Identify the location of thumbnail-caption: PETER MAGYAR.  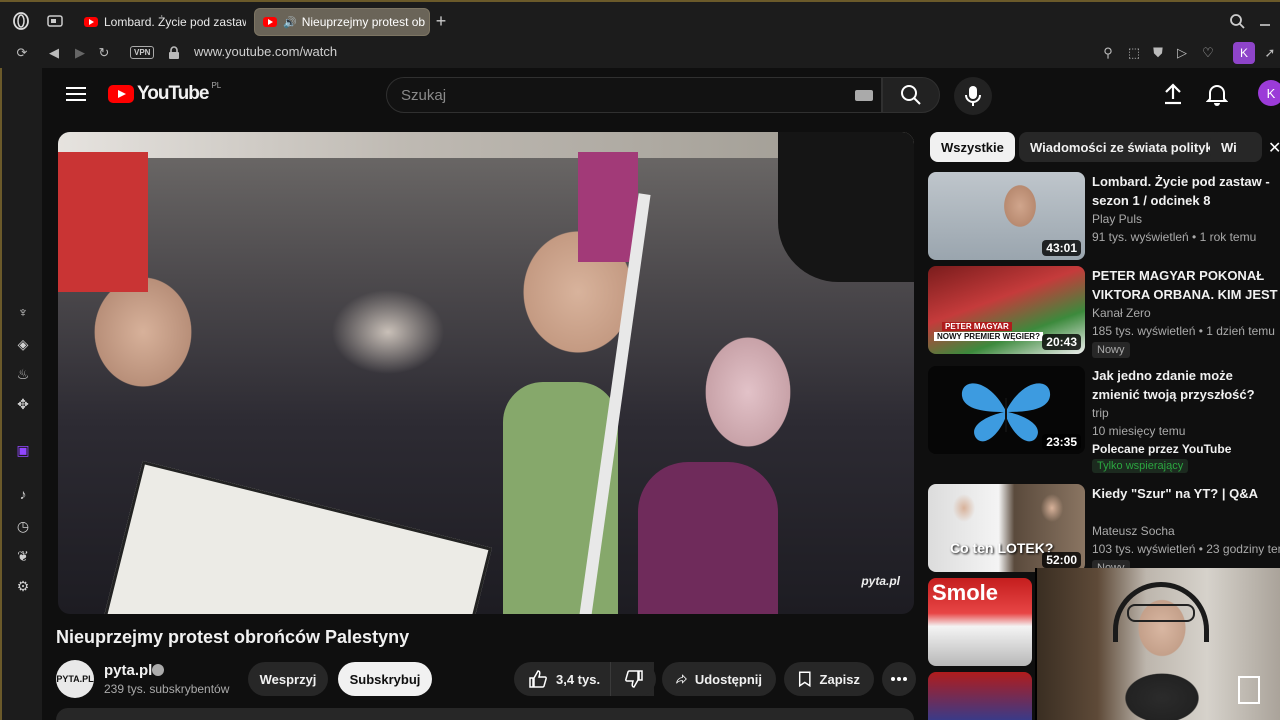
(977, 326).